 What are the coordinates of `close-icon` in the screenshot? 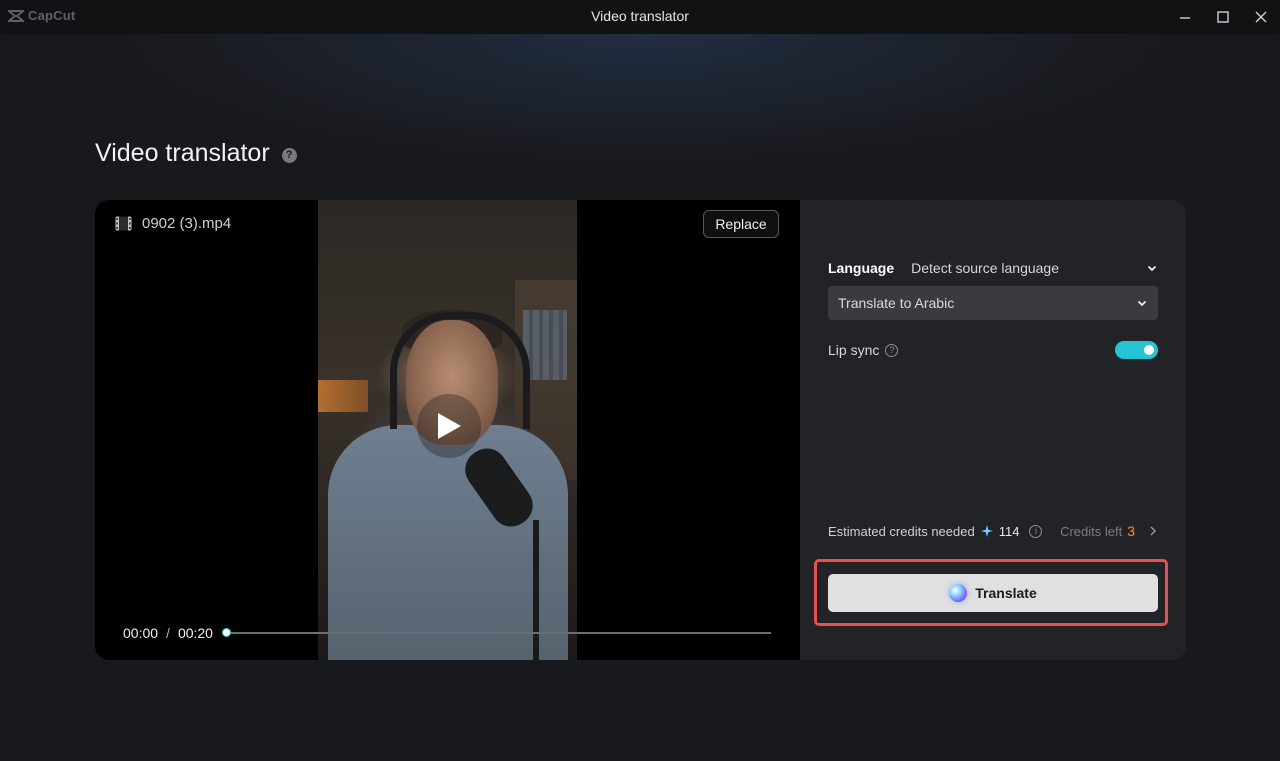 It's located at (1261, 17).